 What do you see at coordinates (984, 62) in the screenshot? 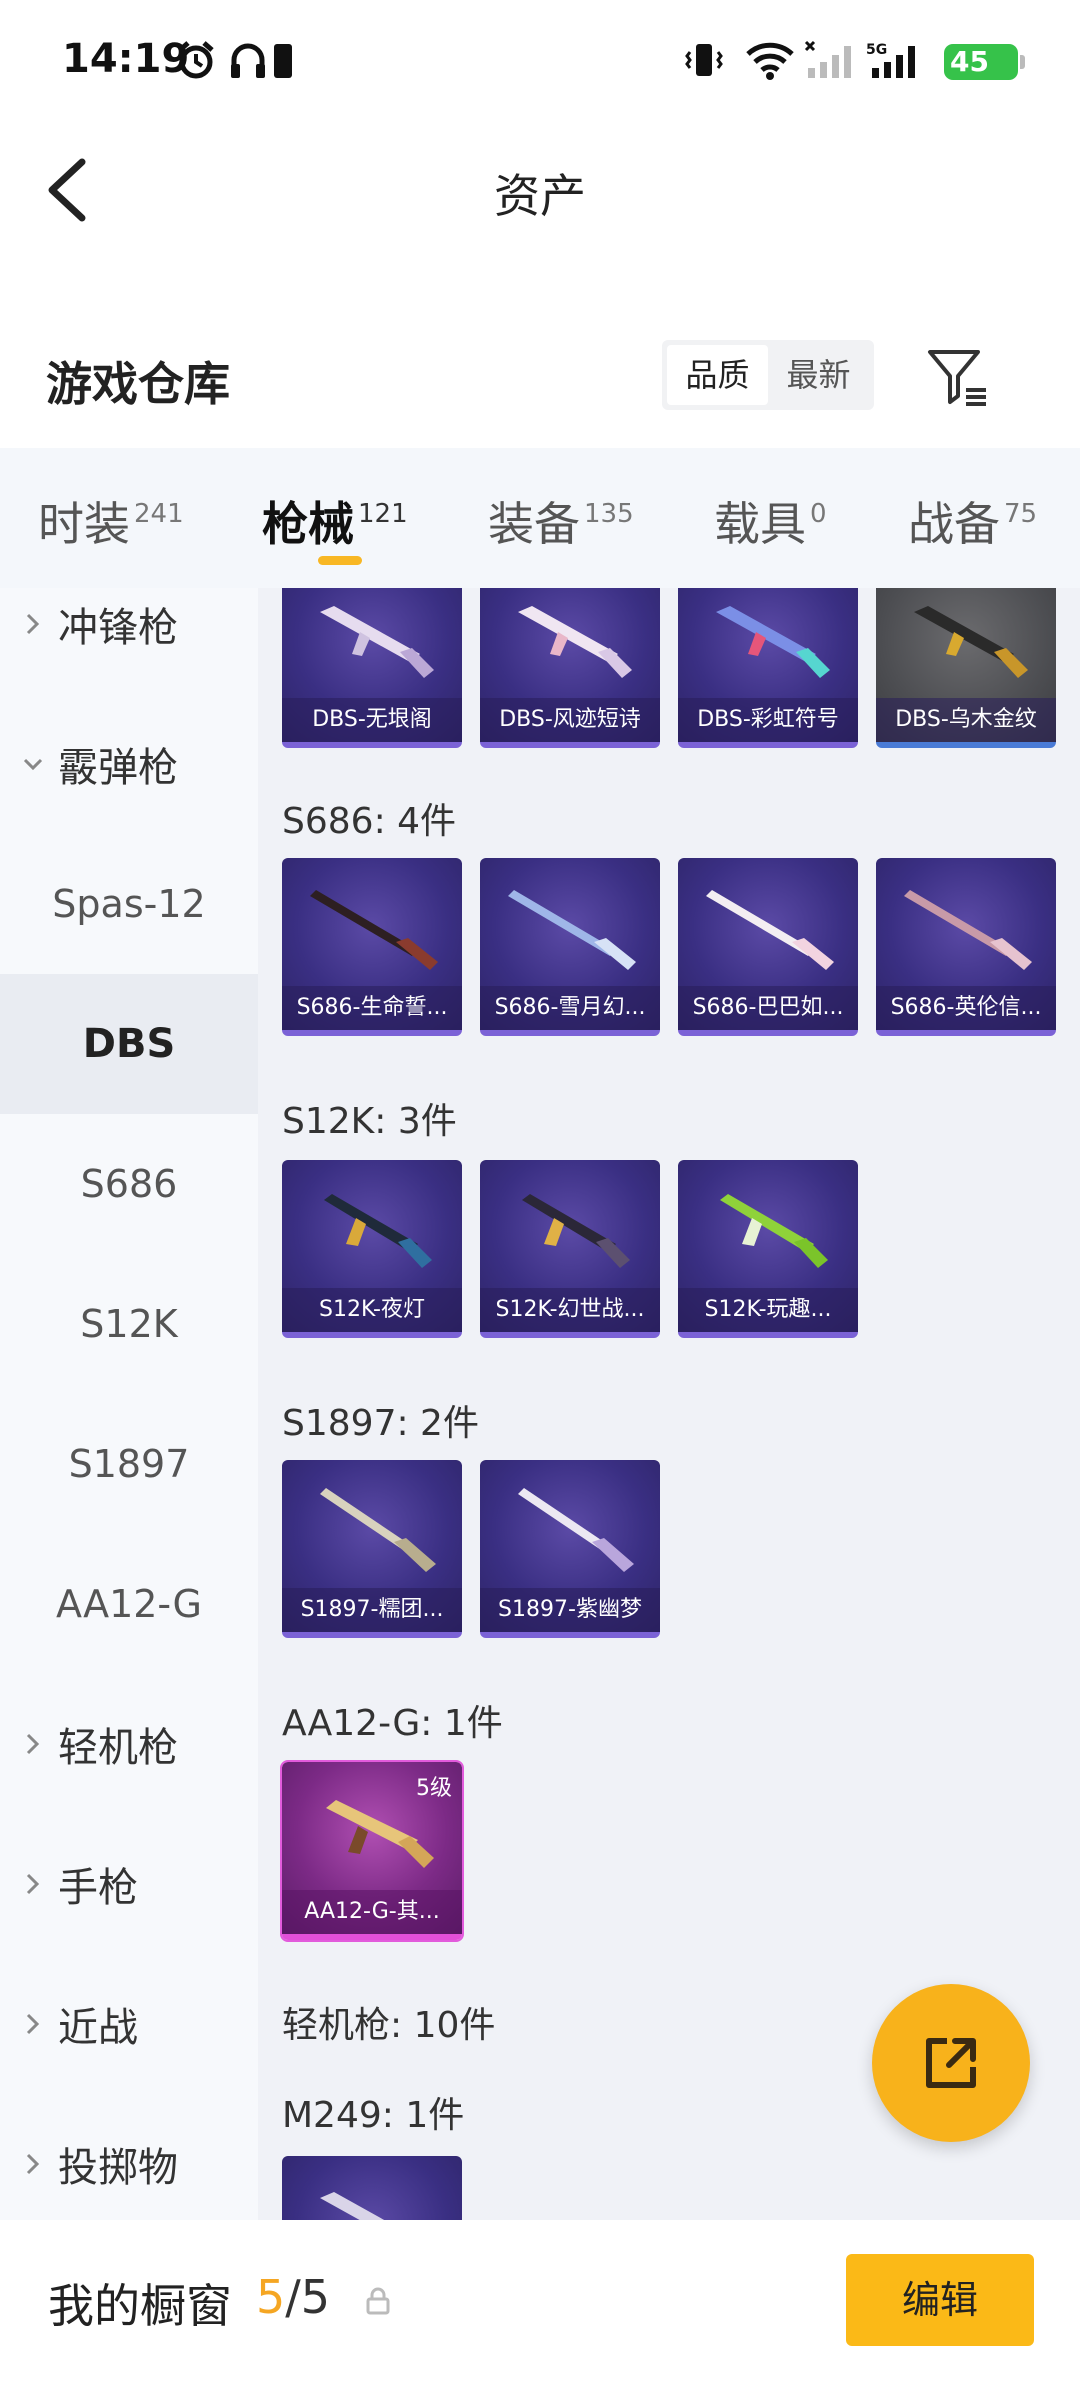
I see `battery-indicator: 45` at bounding box center [984, 62].